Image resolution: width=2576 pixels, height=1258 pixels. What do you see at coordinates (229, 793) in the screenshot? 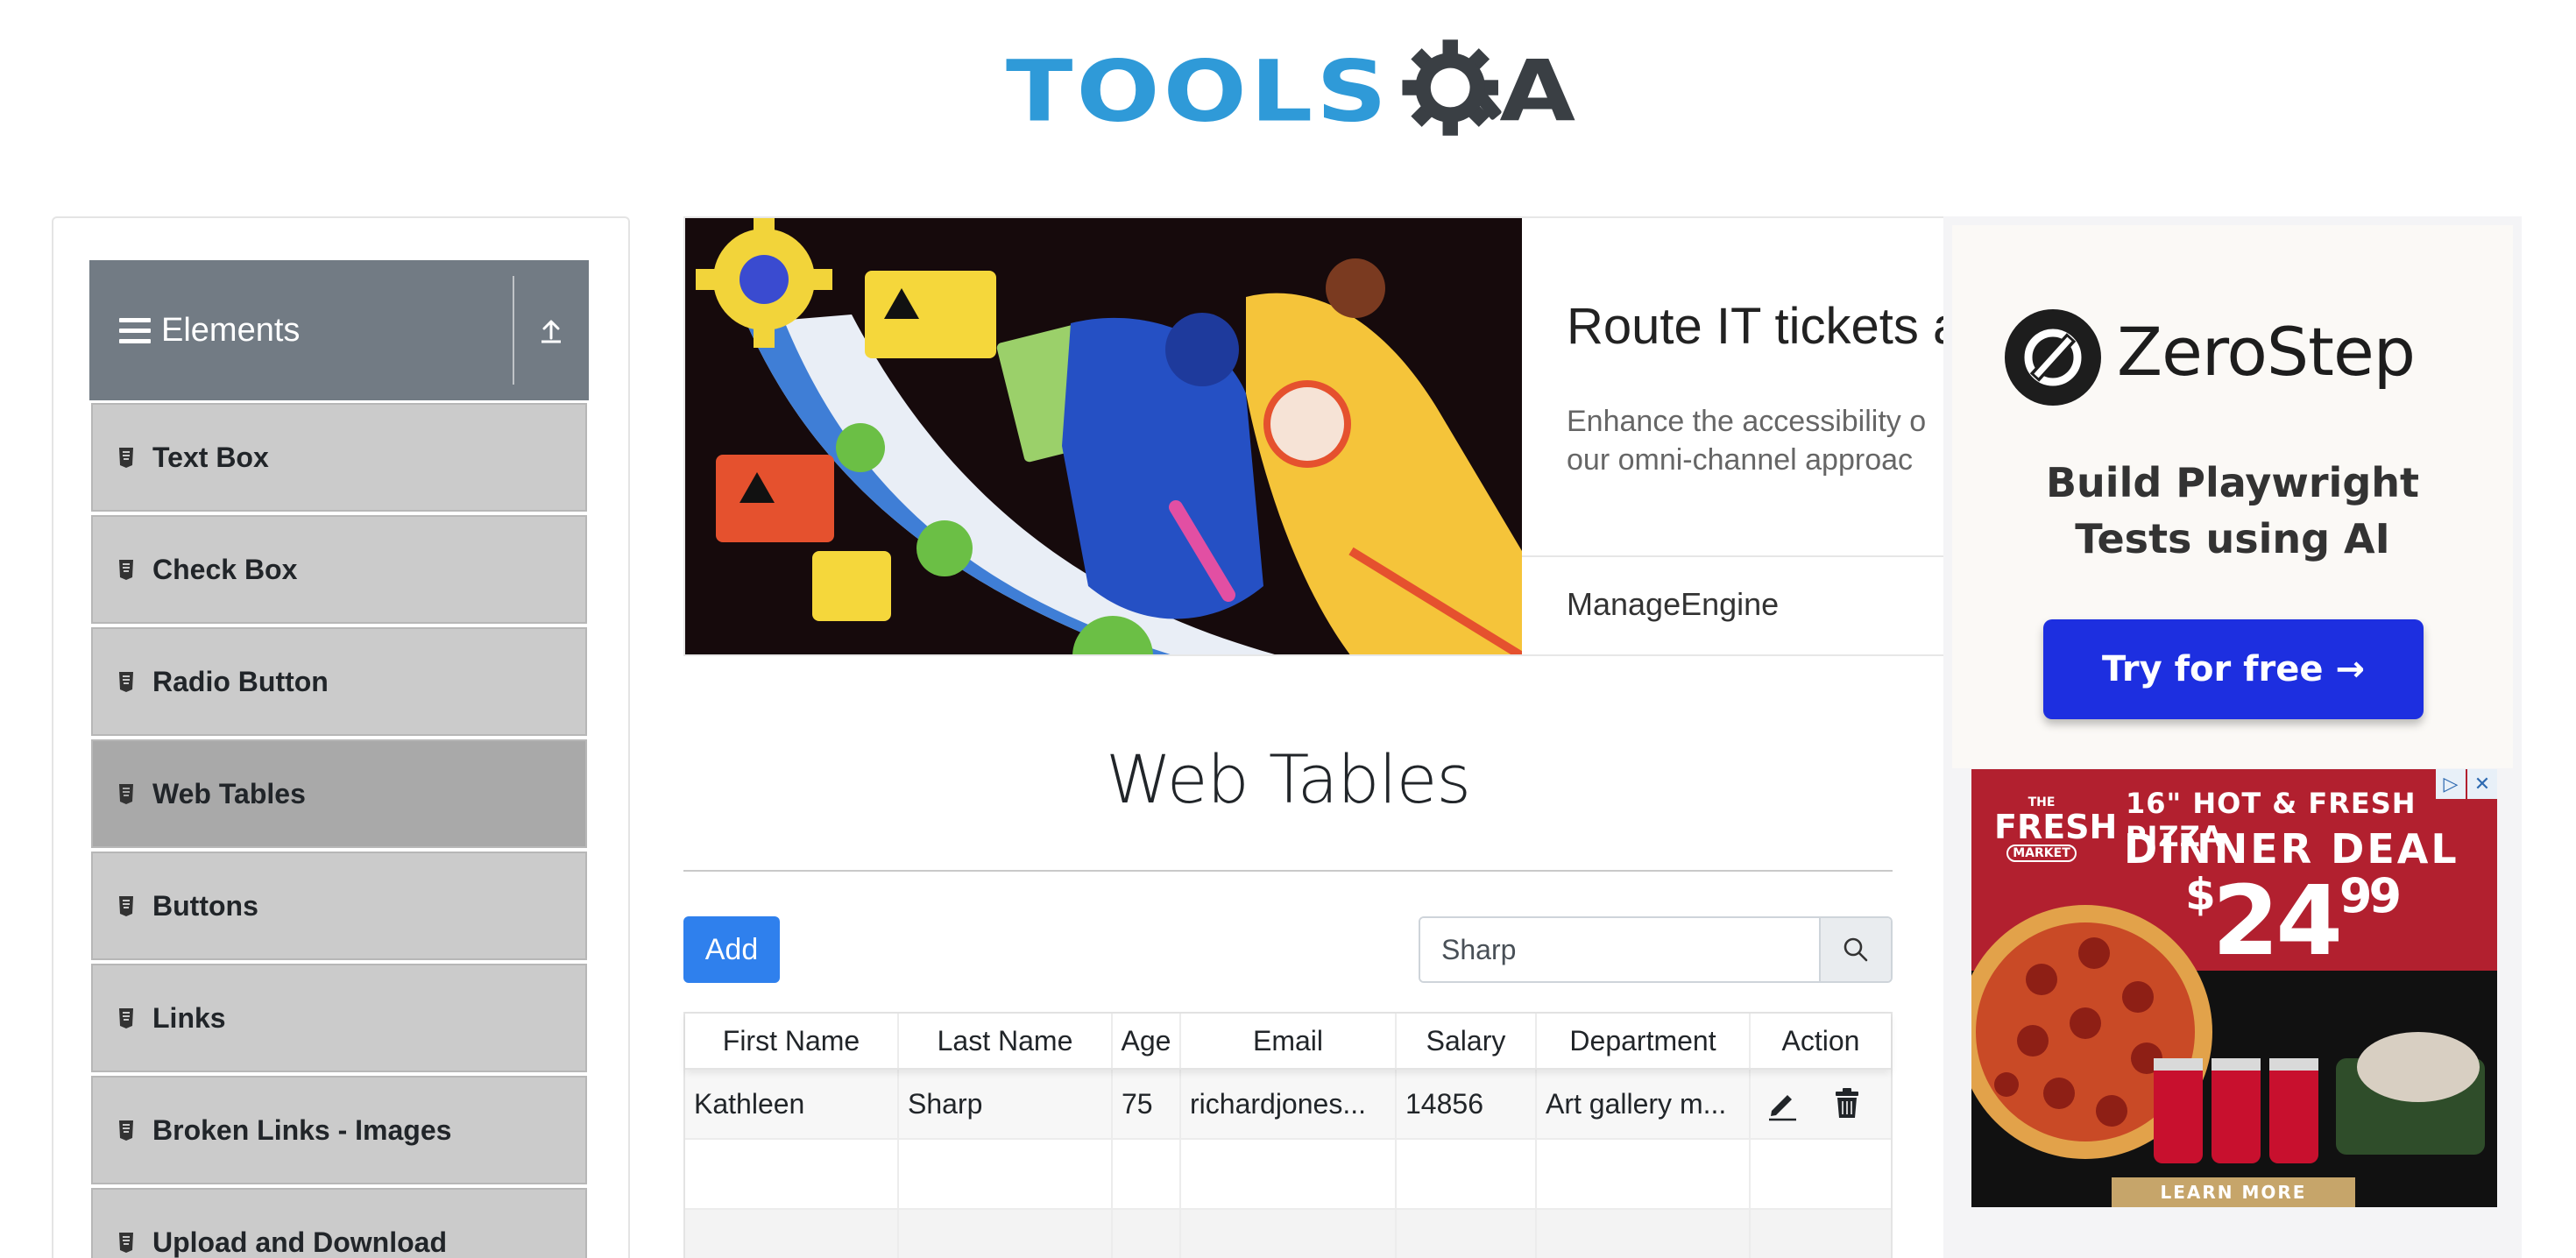
I see `menu-item-label: Web Tables` at bounding box center [229, 793].